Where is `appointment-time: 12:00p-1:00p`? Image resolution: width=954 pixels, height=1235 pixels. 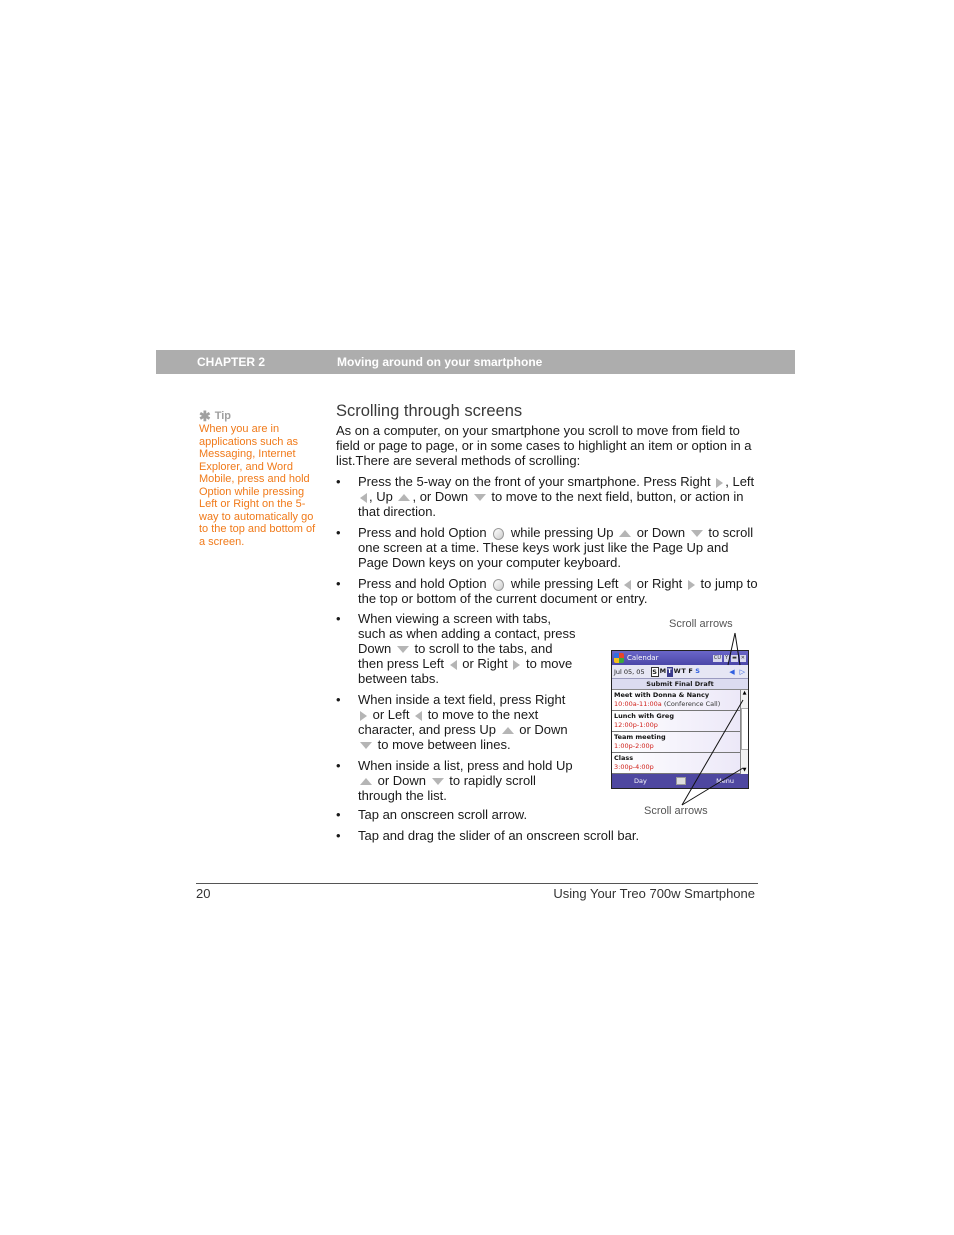 appointment-time: 12:00p-1:00p is located at coordinates (636, 725).